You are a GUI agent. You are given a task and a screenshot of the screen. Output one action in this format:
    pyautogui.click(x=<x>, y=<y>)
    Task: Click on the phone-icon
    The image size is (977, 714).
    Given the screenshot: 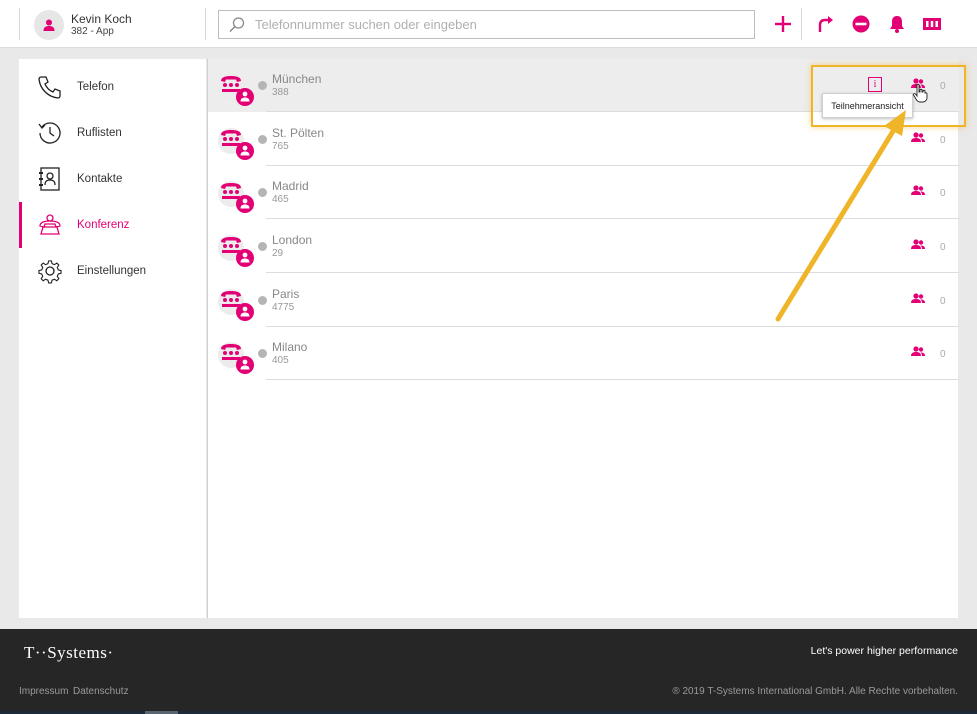 What is the action you would take?
    pyautogui.click(x=49, y=87)
    